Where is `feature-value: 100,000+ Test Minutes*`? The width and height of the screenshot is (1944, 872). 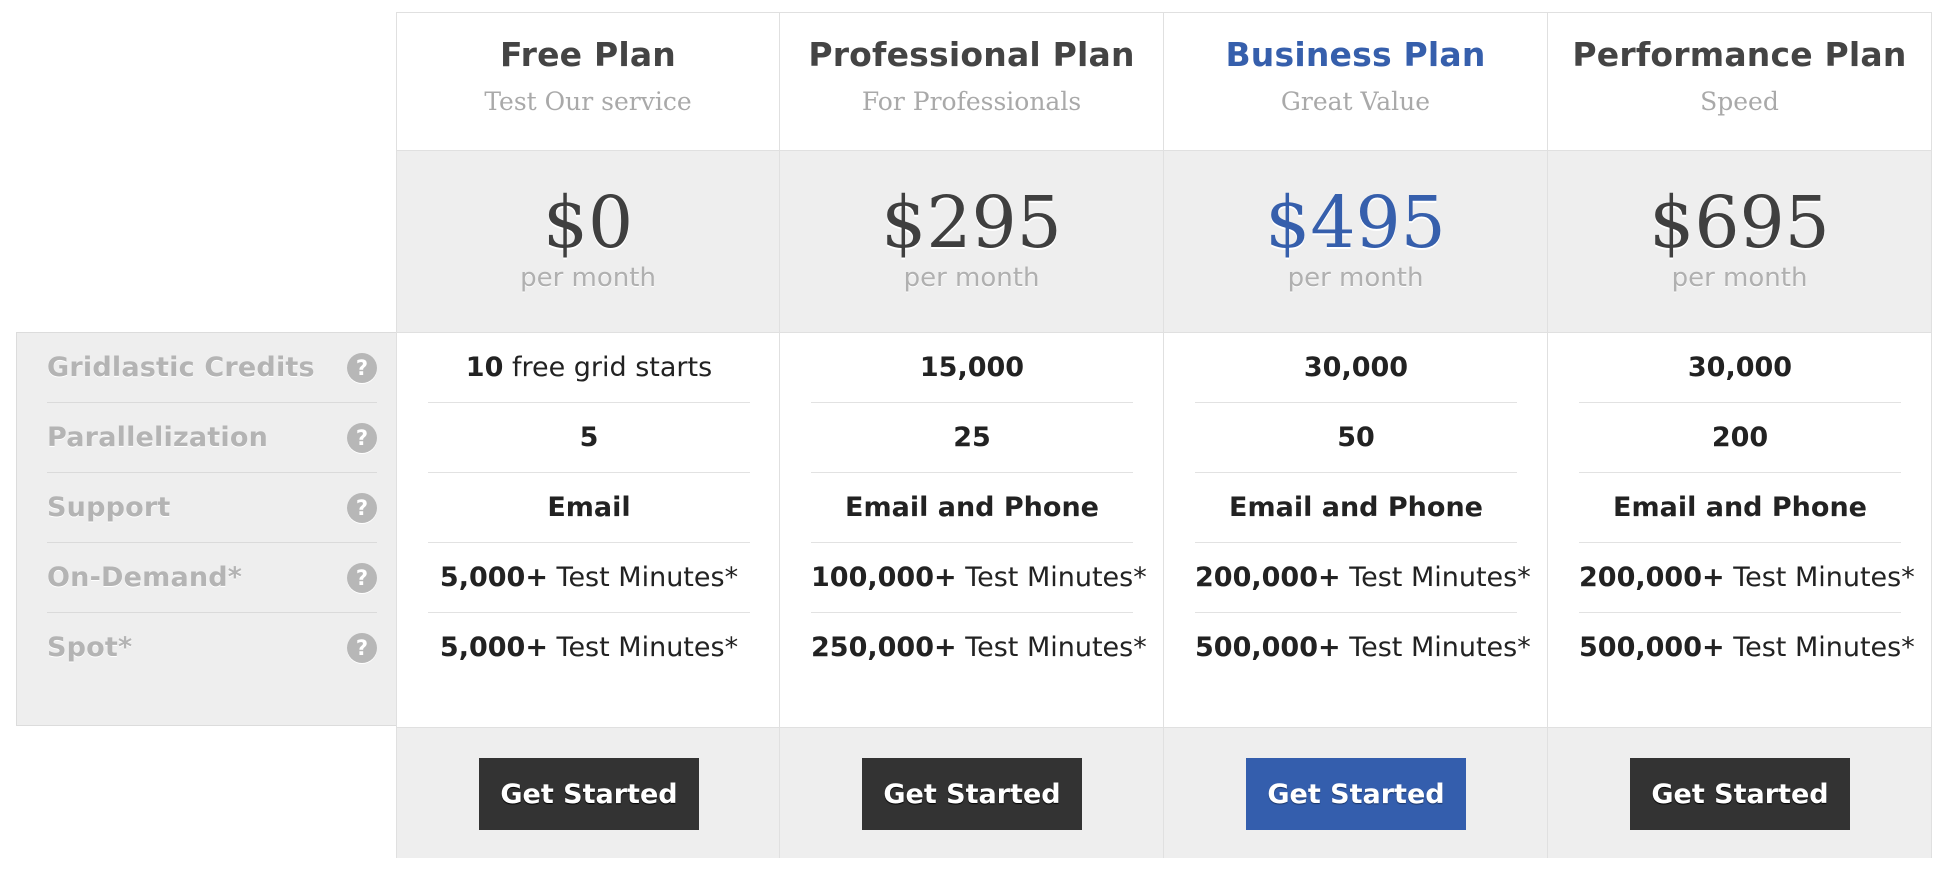 feature-value: 100,000+ Test Minutes* is located at coordinates (979, 578).